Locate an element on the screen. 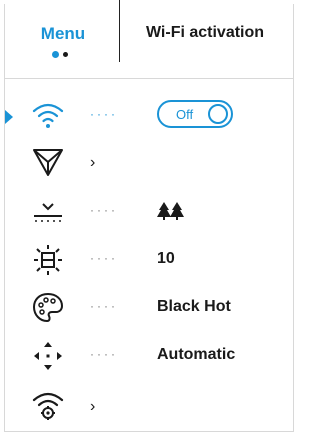  current-item-title: Wi-Fi activation is located at coordinates (205, 32).